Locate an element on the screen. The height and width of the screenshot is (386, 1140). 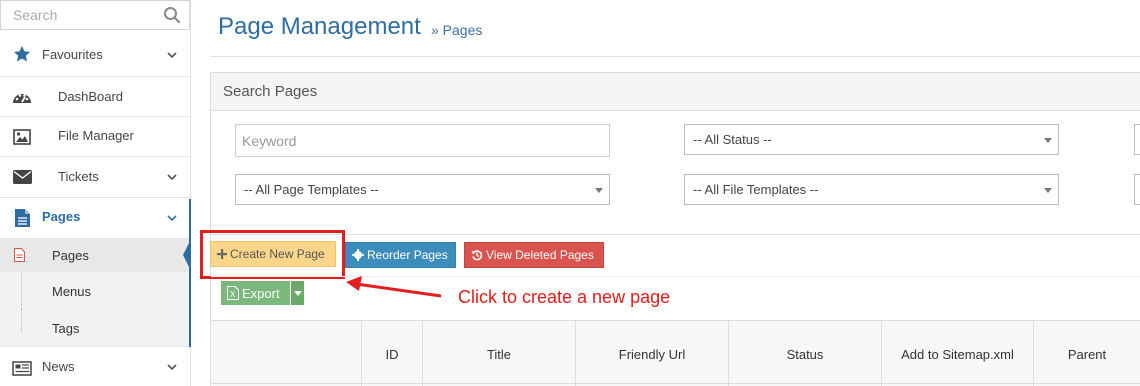
newspaper-icon is located at coordinates (22, 368).